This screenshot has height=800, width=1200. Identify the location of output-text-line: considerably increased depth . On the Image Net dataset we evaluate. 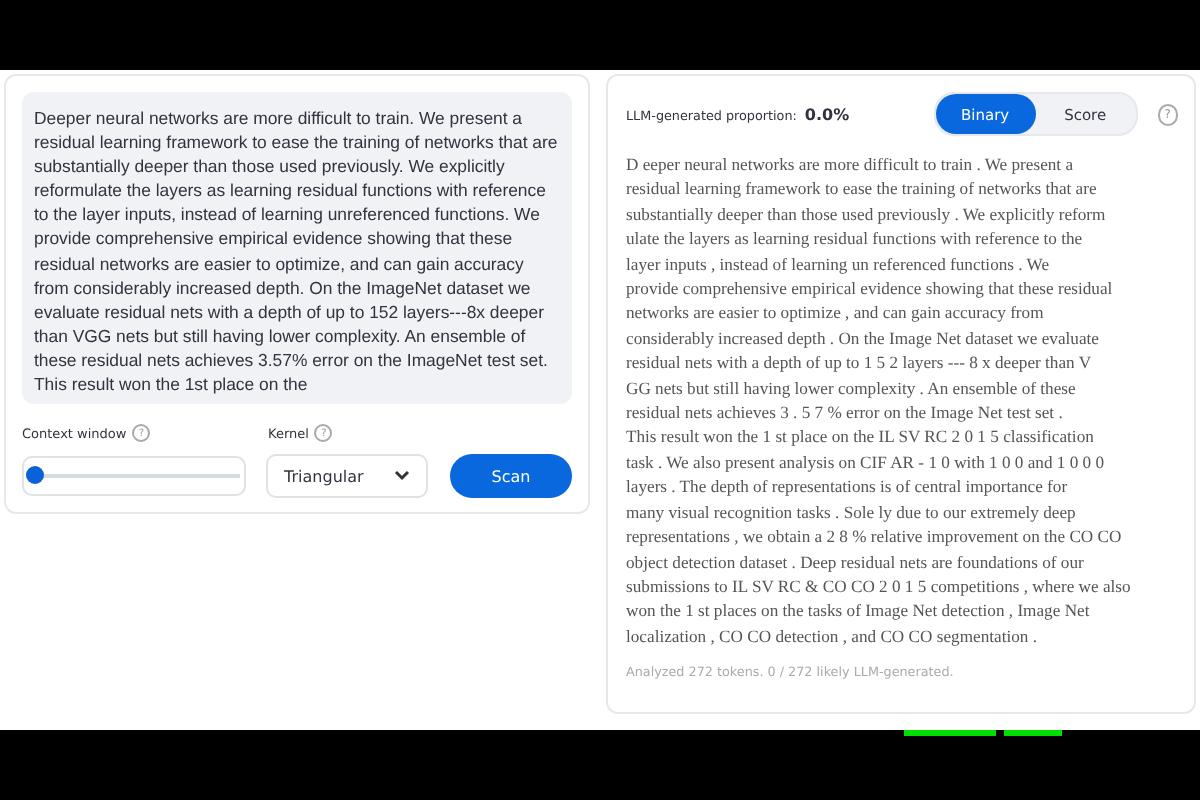
(863, 338).